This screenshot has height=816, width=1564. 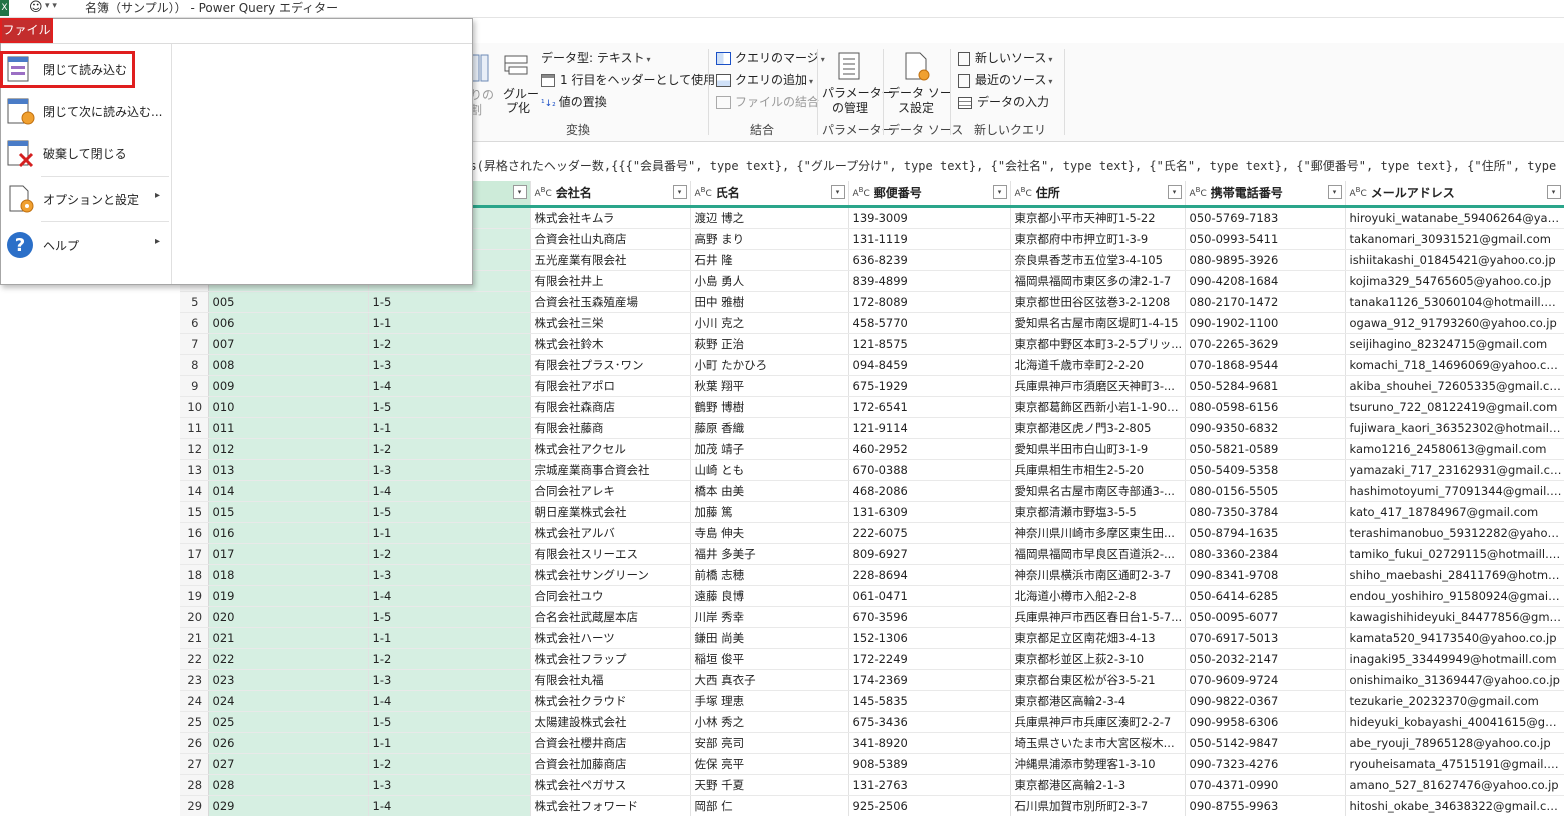 What do you see at coordinates (769, 365) in the screenshot?
I see `table-cell: 小町 たかひろ` at bounding box center [769, 365].